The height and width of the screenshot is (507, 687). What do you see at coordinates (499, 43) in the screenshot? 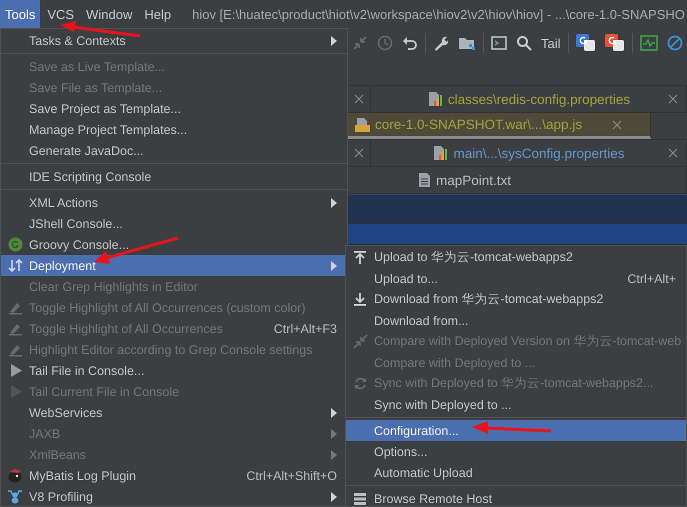
I see `terminal-icon` at bounding box center [499, 43].